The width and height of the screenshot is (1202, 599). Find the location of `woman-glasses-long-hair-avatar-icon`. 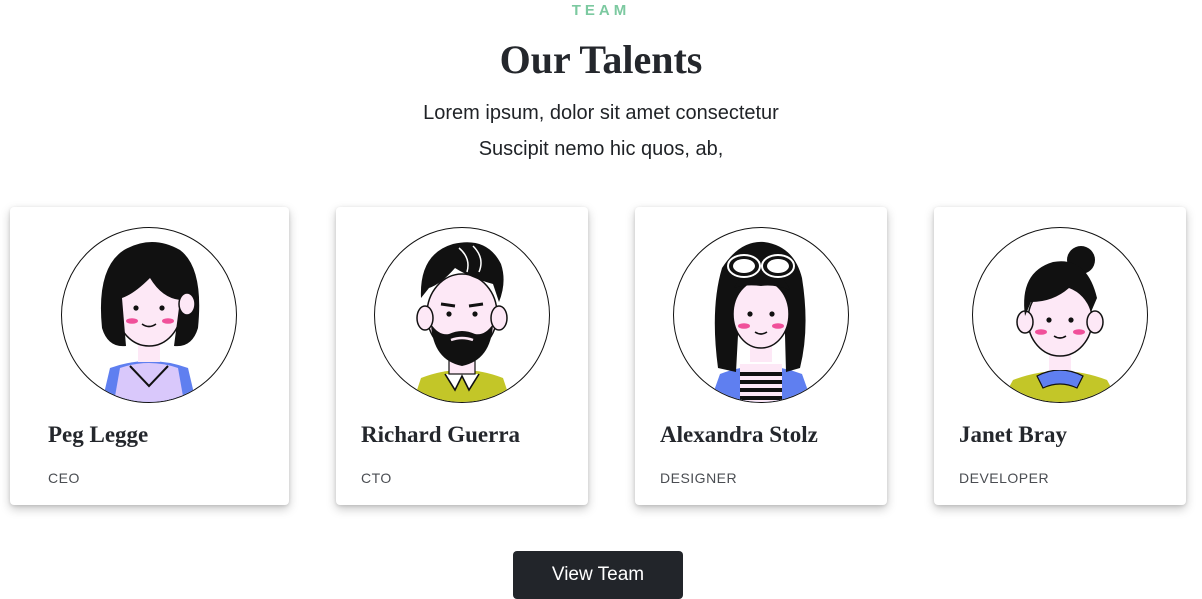

woman-glasses-long-hair-avatar-icon is located at coordinates (761, 315).